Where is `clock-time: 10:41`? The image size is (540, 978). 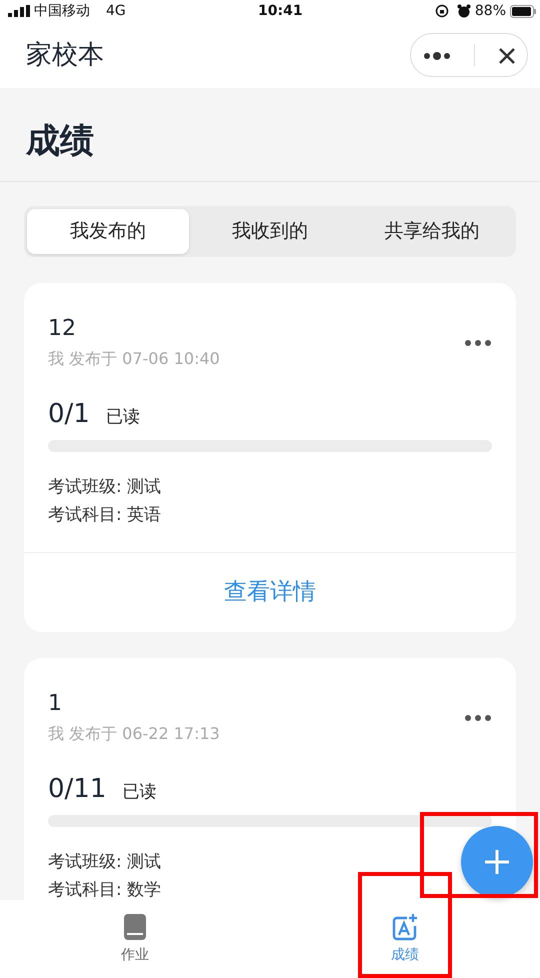
clock-time: 10:41 is located at coordinates (280, 11).